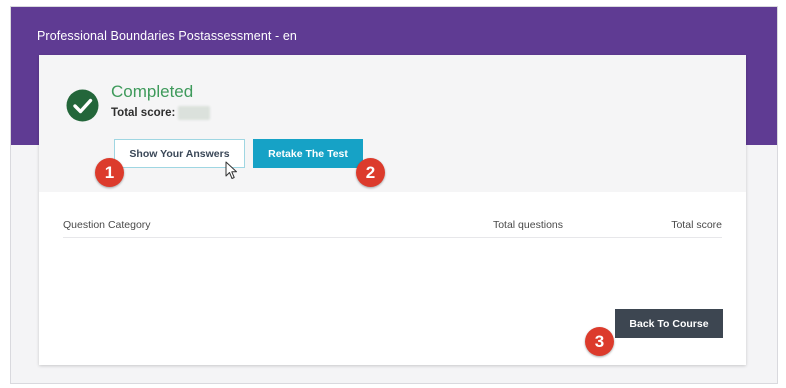  Describe the element at coordinates (308, 153) in the screenshot. I see `retake-test-button: Retake The Test` at that location.